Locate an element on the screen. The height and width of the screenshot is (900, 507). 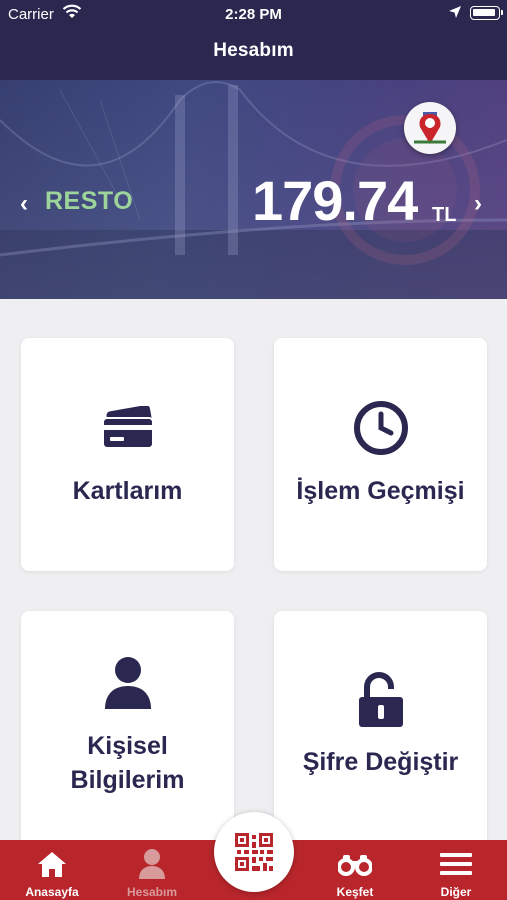
balance-amount: 179.74 is located at coordinates (335, 200).